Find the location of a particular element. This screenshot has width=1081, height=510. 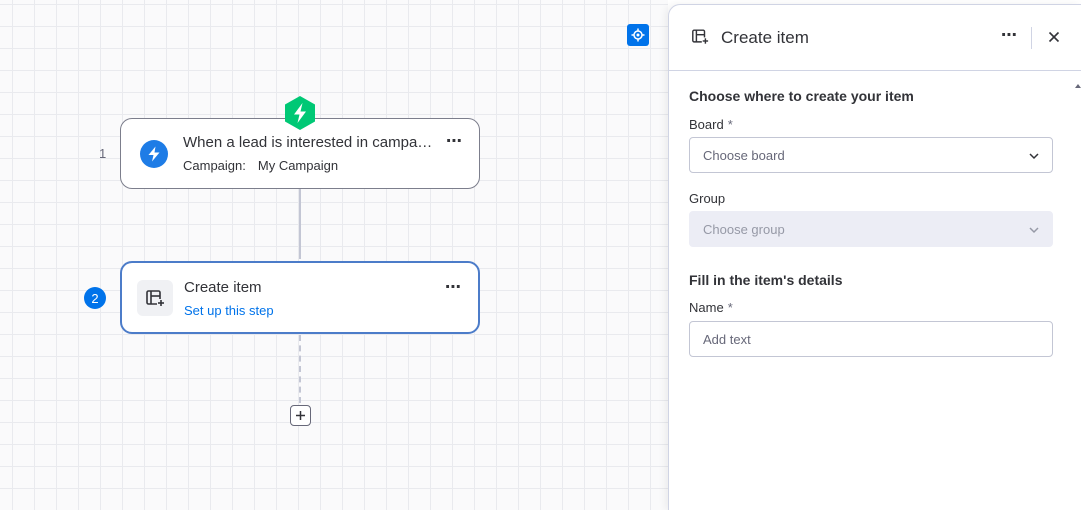

name-placeholder: Add text is located at coordinates (727, 339).